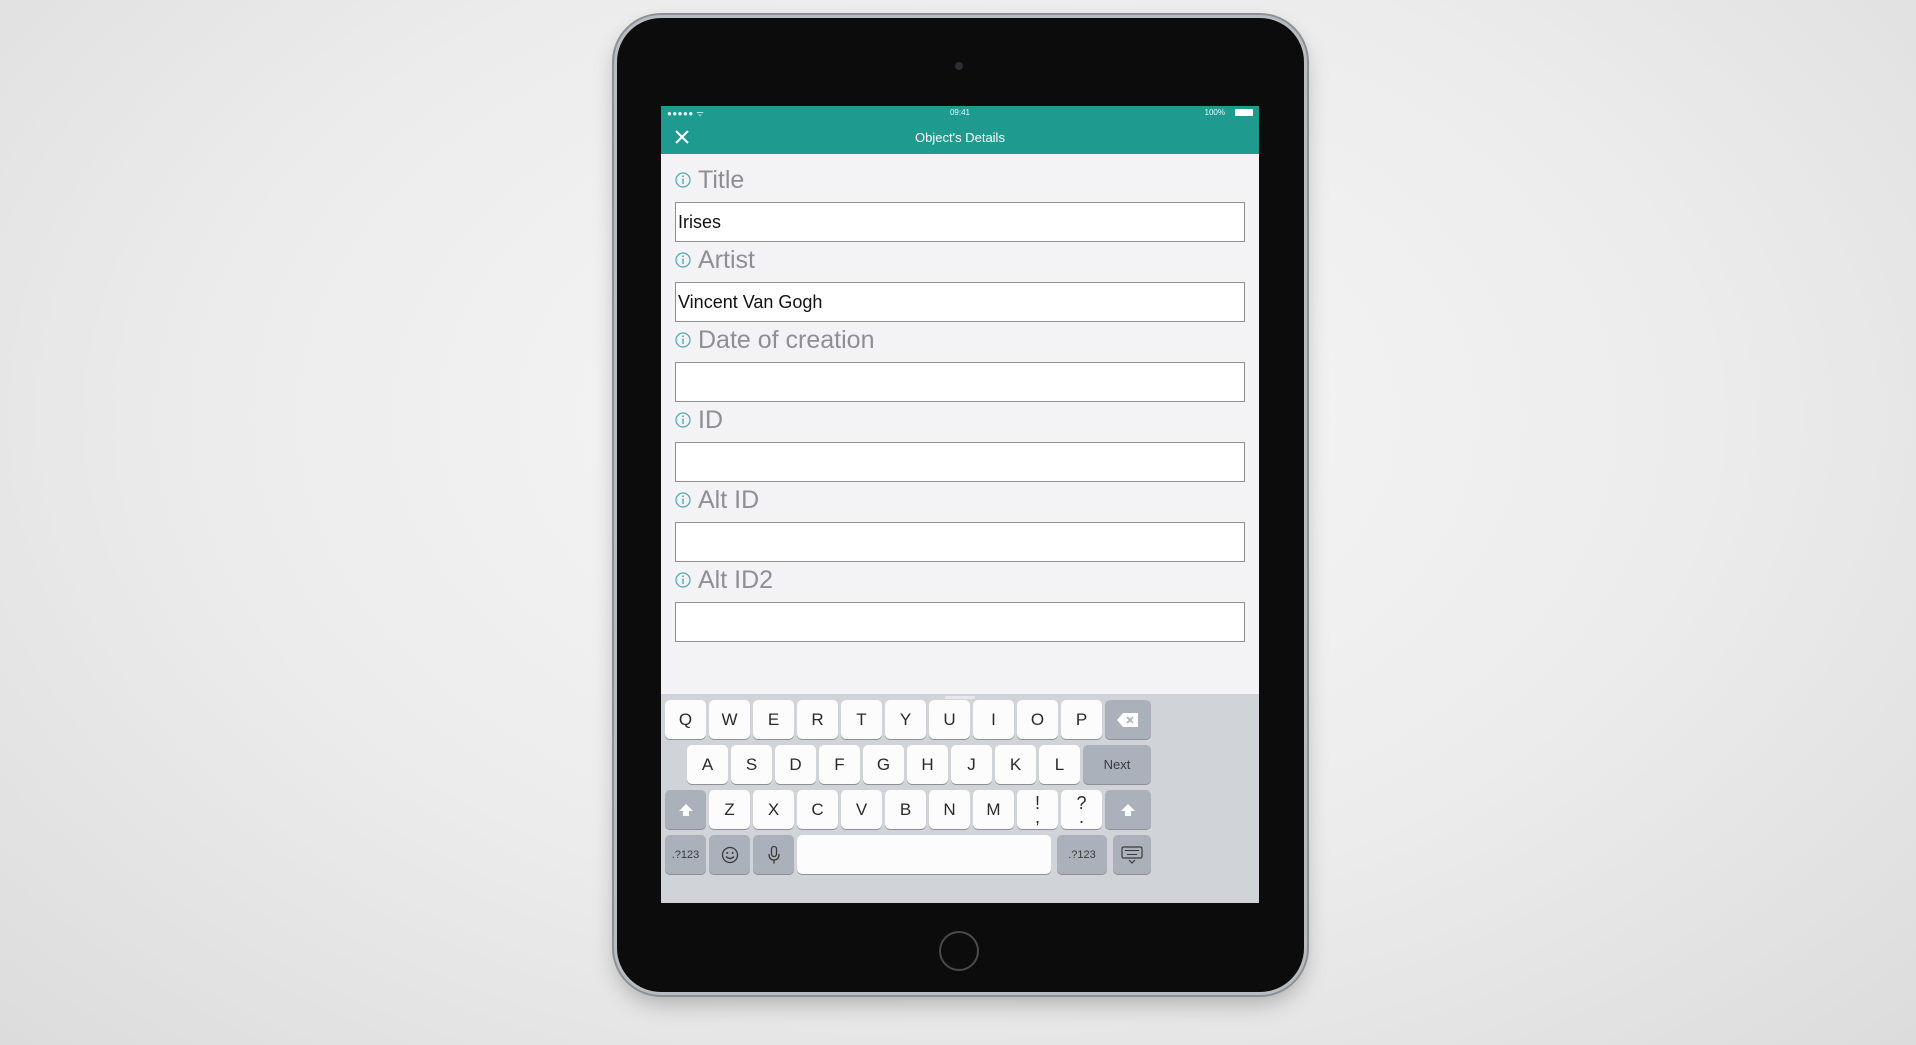  Describe the element at coordinates (1082, 854) in the screenshot. I see `numbers-key-right: .?123` at that location.